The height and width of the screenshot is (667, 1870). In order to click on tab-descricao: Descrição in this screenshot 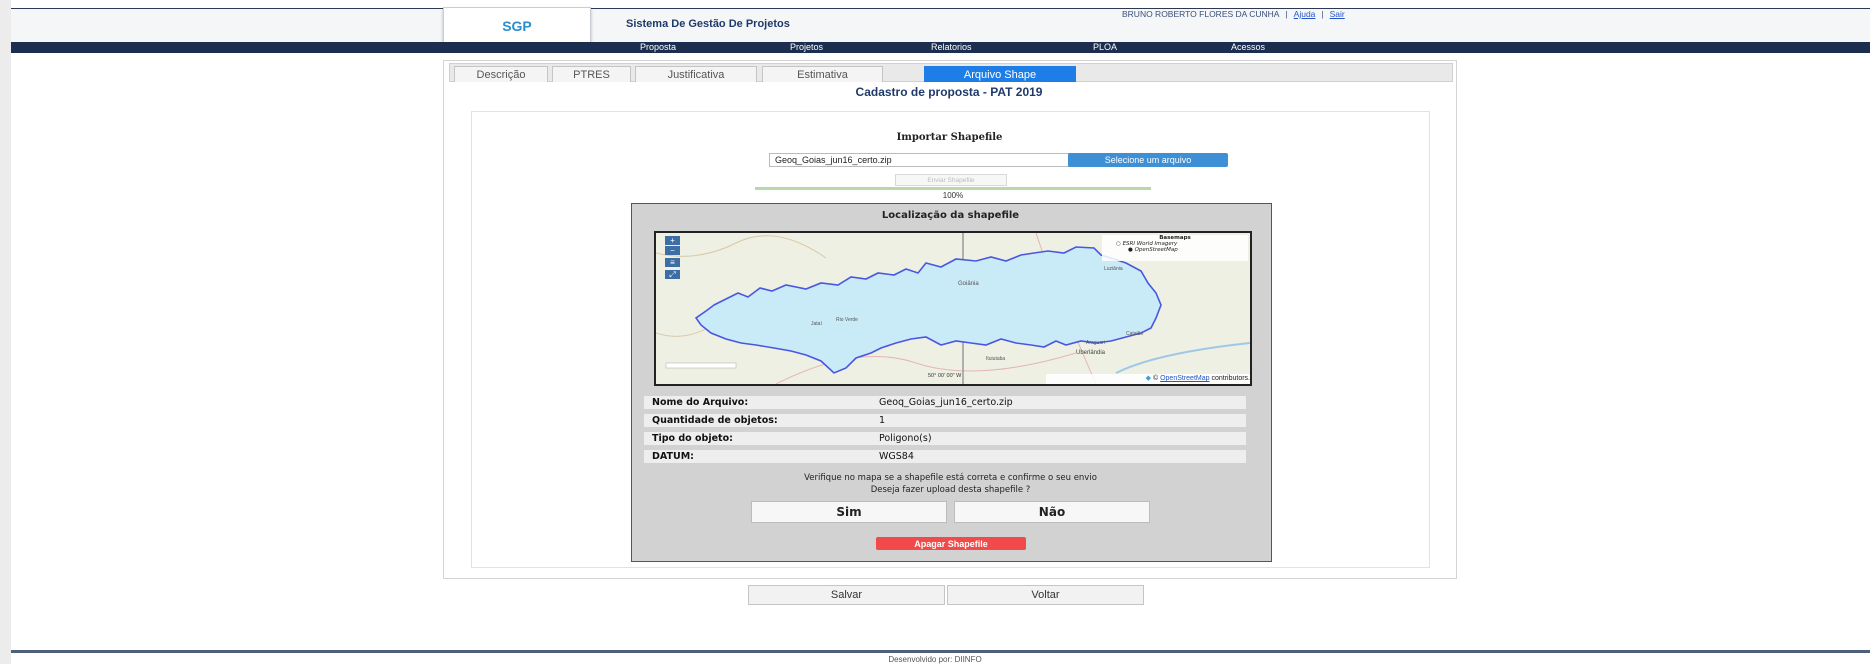, I will do `click(501, 74)`.